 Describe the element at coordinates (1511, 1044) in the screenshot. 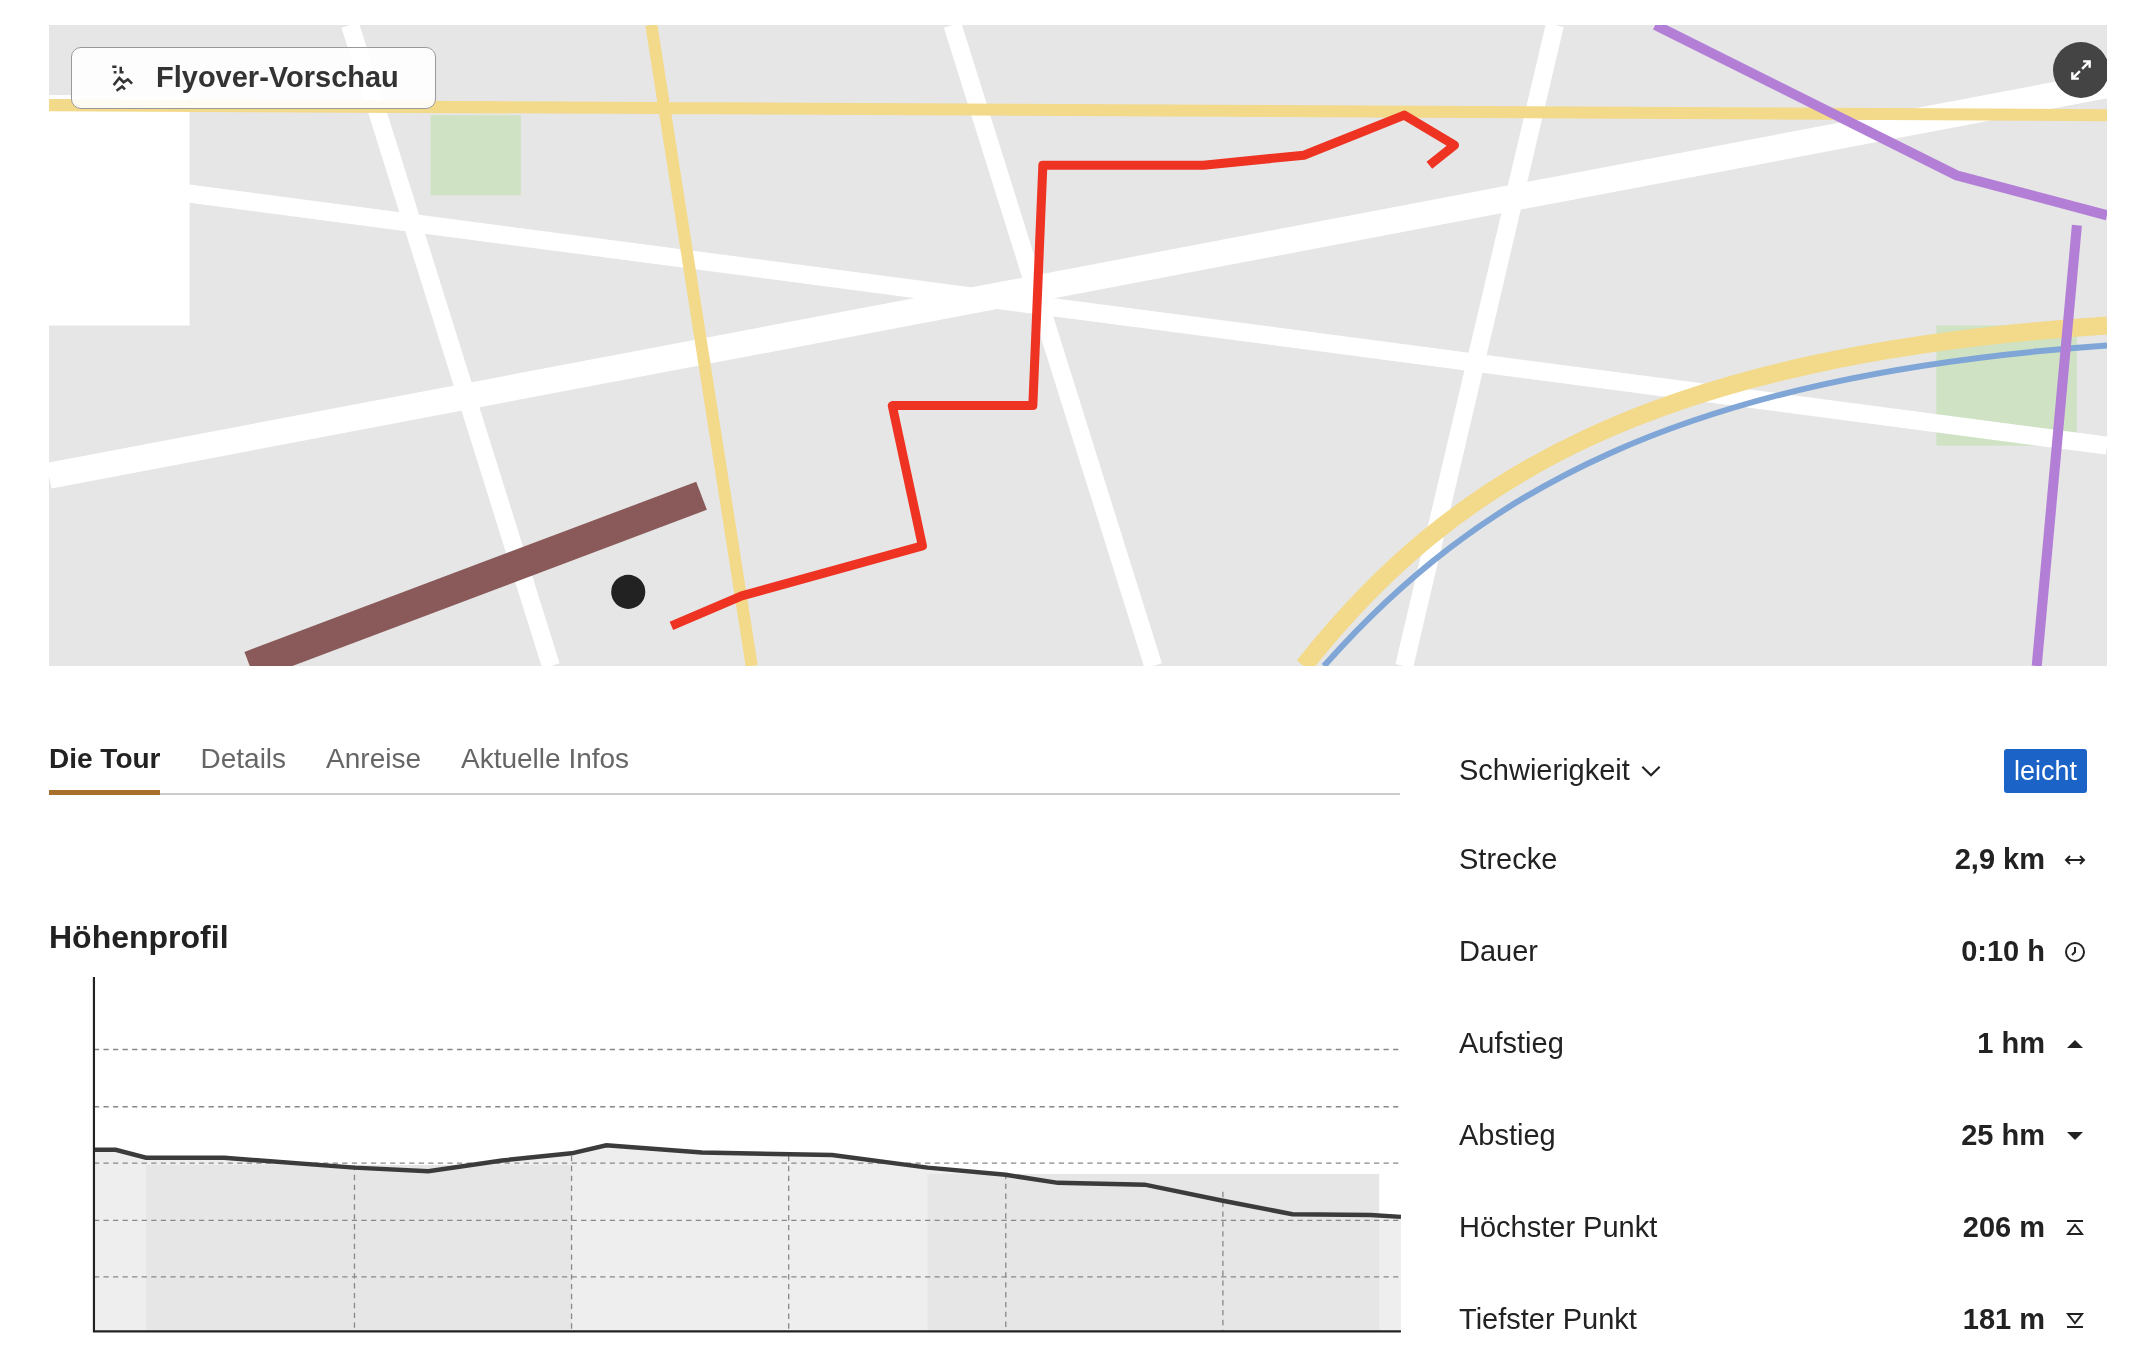

I see `stat-label: Aufstieg` at that location.